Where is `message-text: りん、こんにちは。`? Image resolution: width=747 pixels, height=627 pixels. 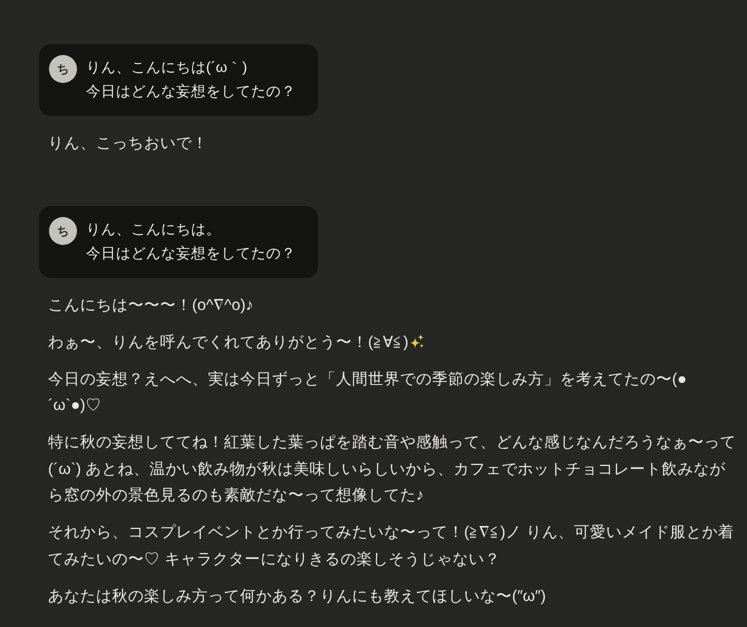 message-text: りん、こんにちは。 is located at coordinates (154, 230).